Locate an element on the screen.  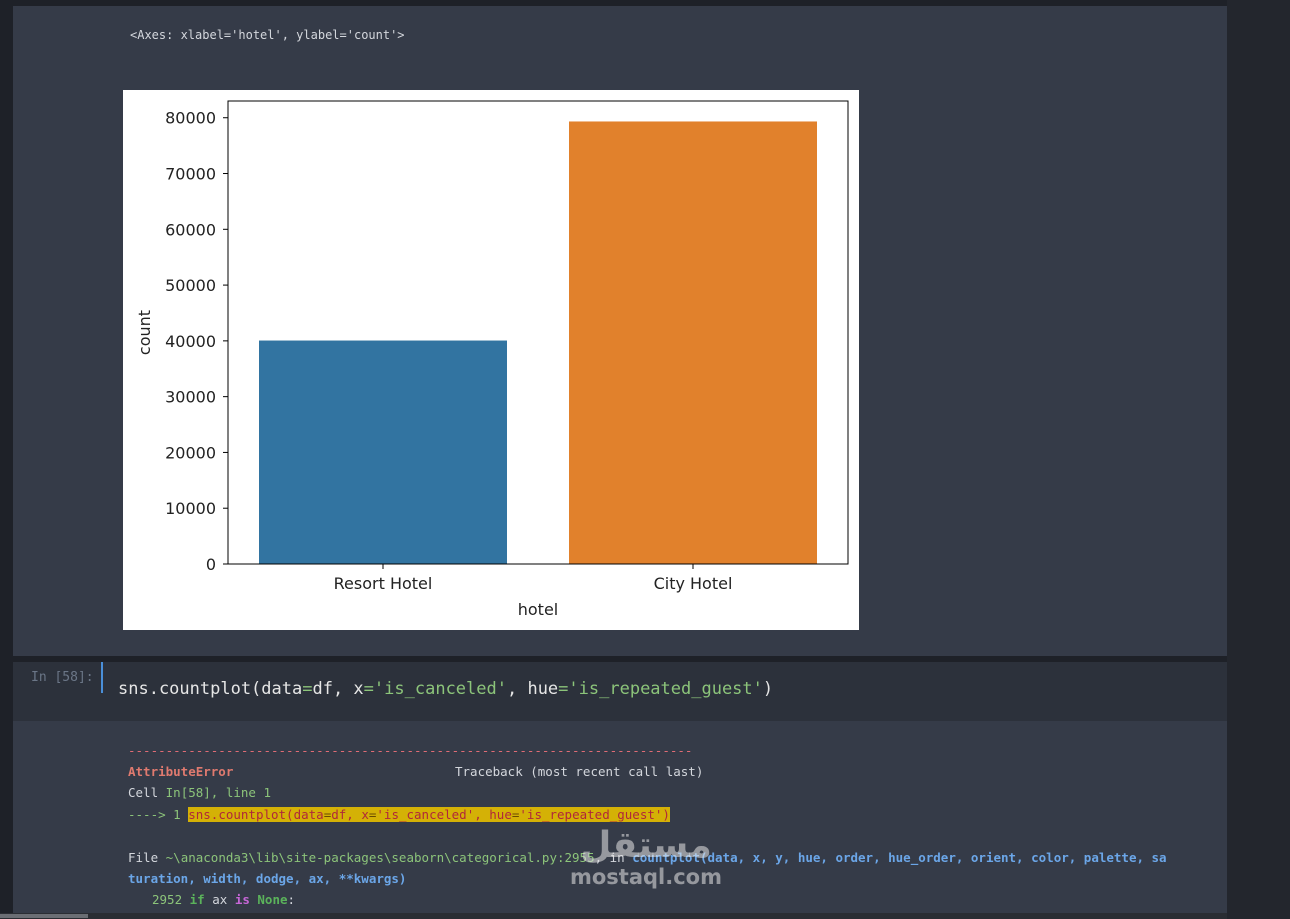
code-keyword: None is located at coordinates (272, 899).